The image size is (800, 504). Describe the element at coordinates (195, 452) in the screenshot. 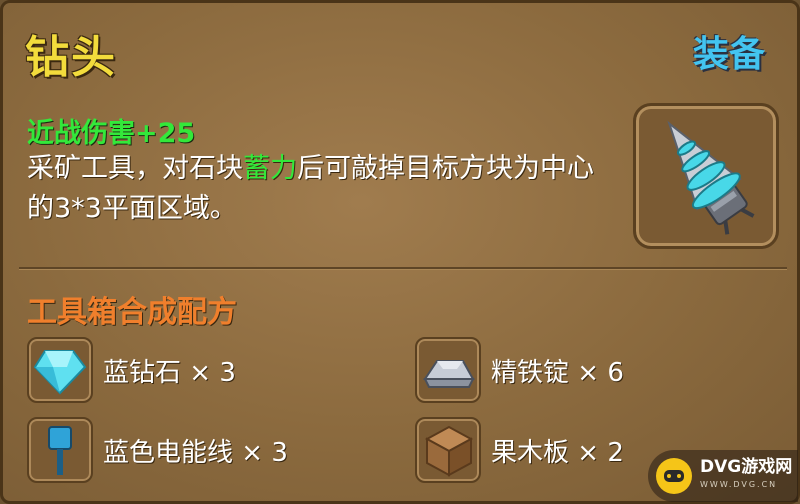

I see `ingredient-label: 蓝色电能线 × 3` at that location.